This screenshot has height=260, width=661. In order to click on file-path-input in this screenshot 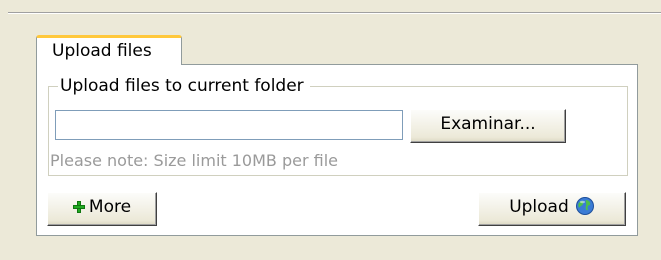, I will do `click(229, 125)`.